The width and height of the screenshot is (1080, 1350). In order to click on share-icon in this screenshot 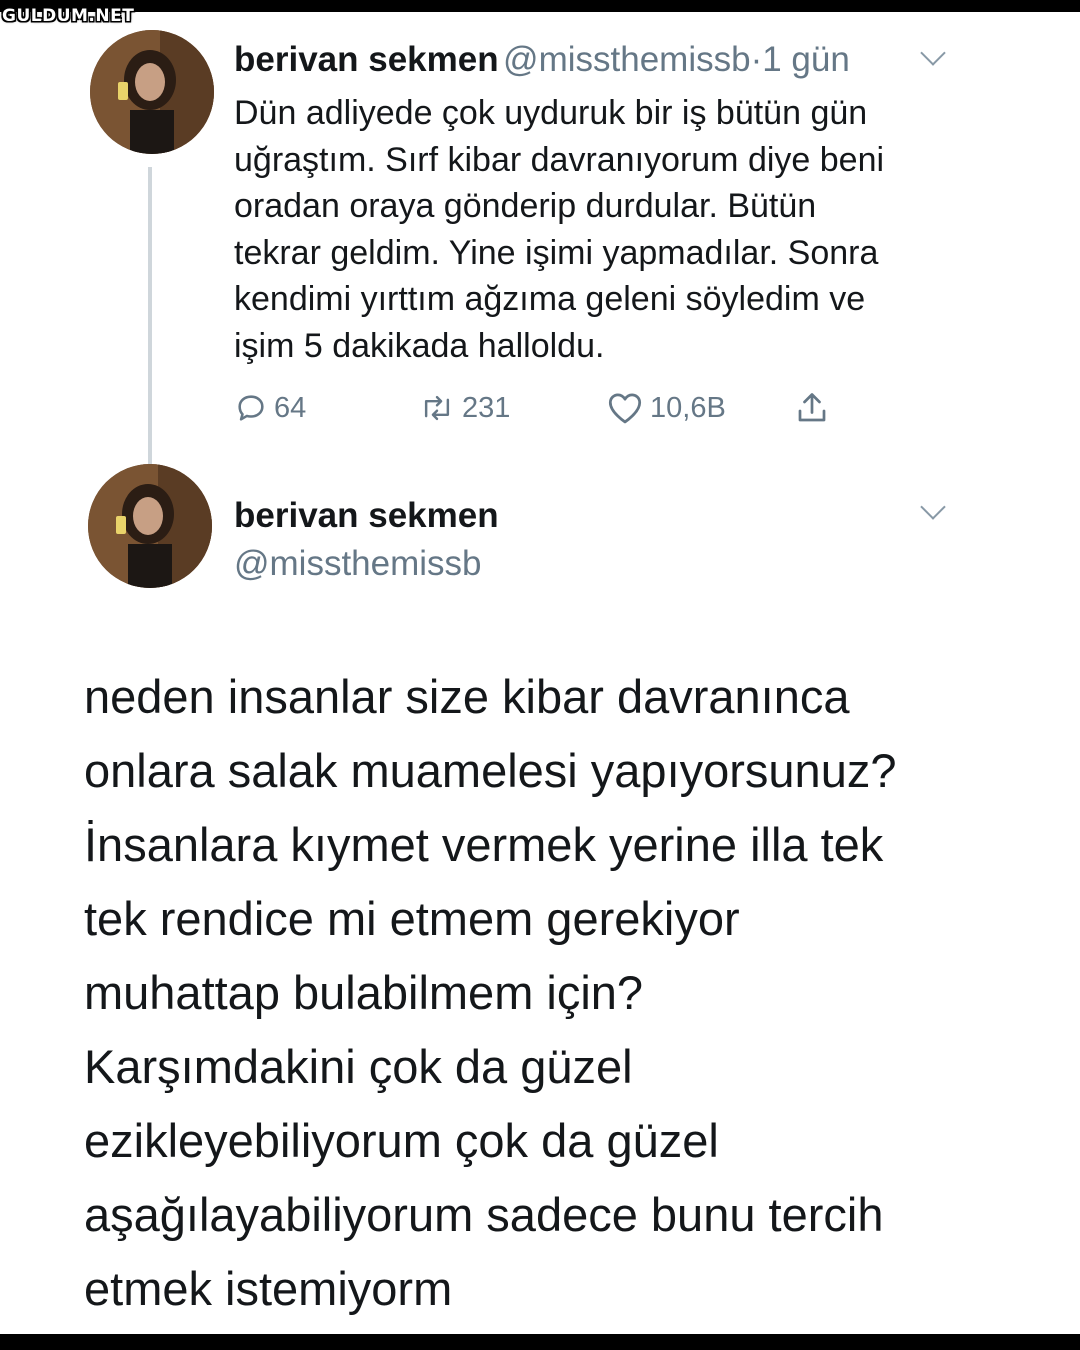, I will do `click(812, 407)`.